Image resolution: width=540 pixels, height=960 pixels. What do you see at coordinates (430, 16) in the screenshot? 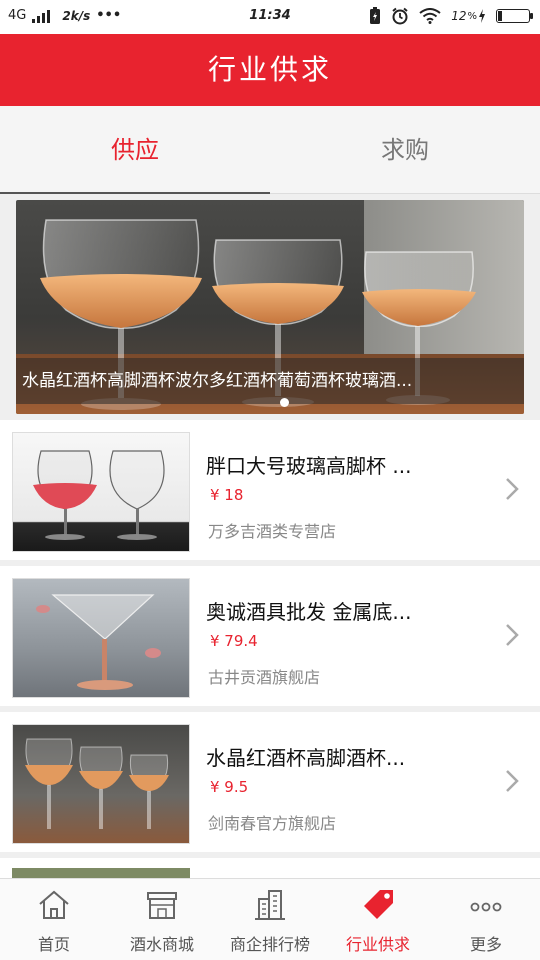
I see `wifi-icon` at bounding box center [430, 16].